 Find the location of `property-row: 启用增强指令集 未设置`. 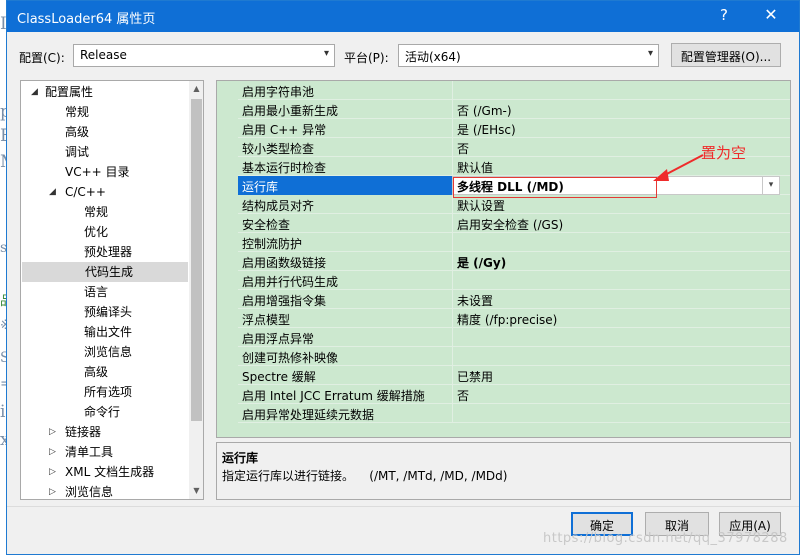

property-row: 启用增强指令集 未设置 is located at coordinates (514, 299).